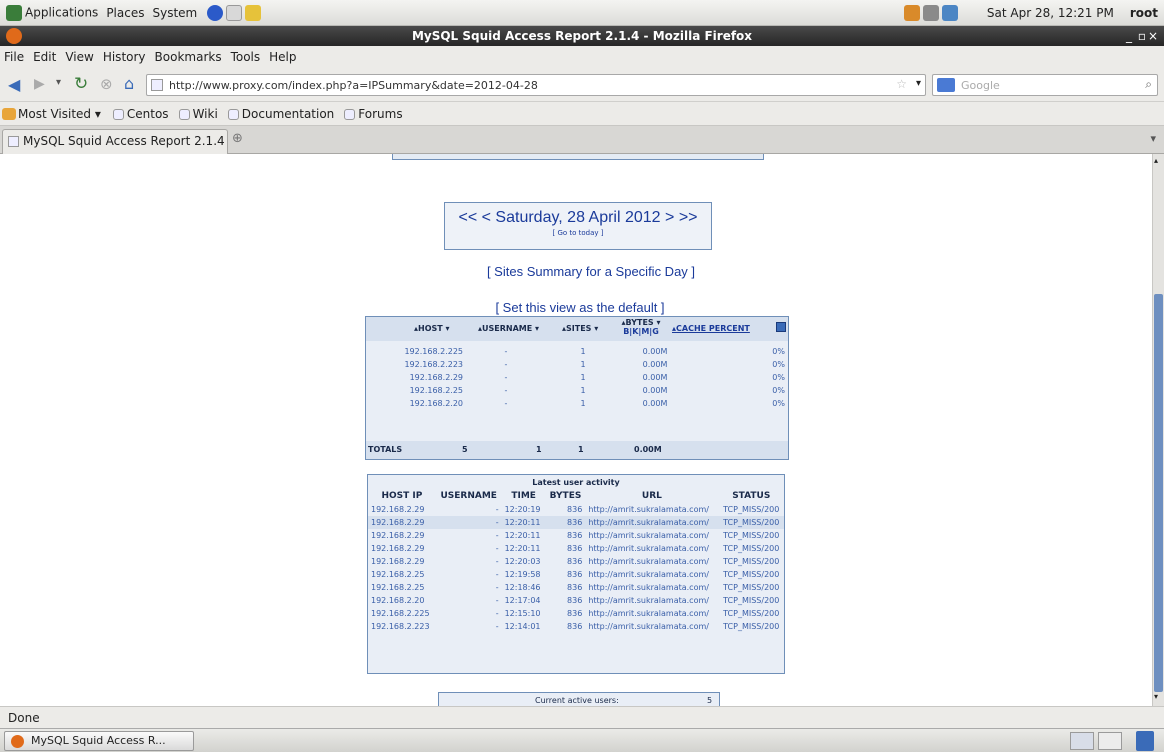 This screenshot has height=752, width=1164. Describe the element at coordinates (1142, 36) in the screenshot. I see `maximize-button: ▫` at that location.